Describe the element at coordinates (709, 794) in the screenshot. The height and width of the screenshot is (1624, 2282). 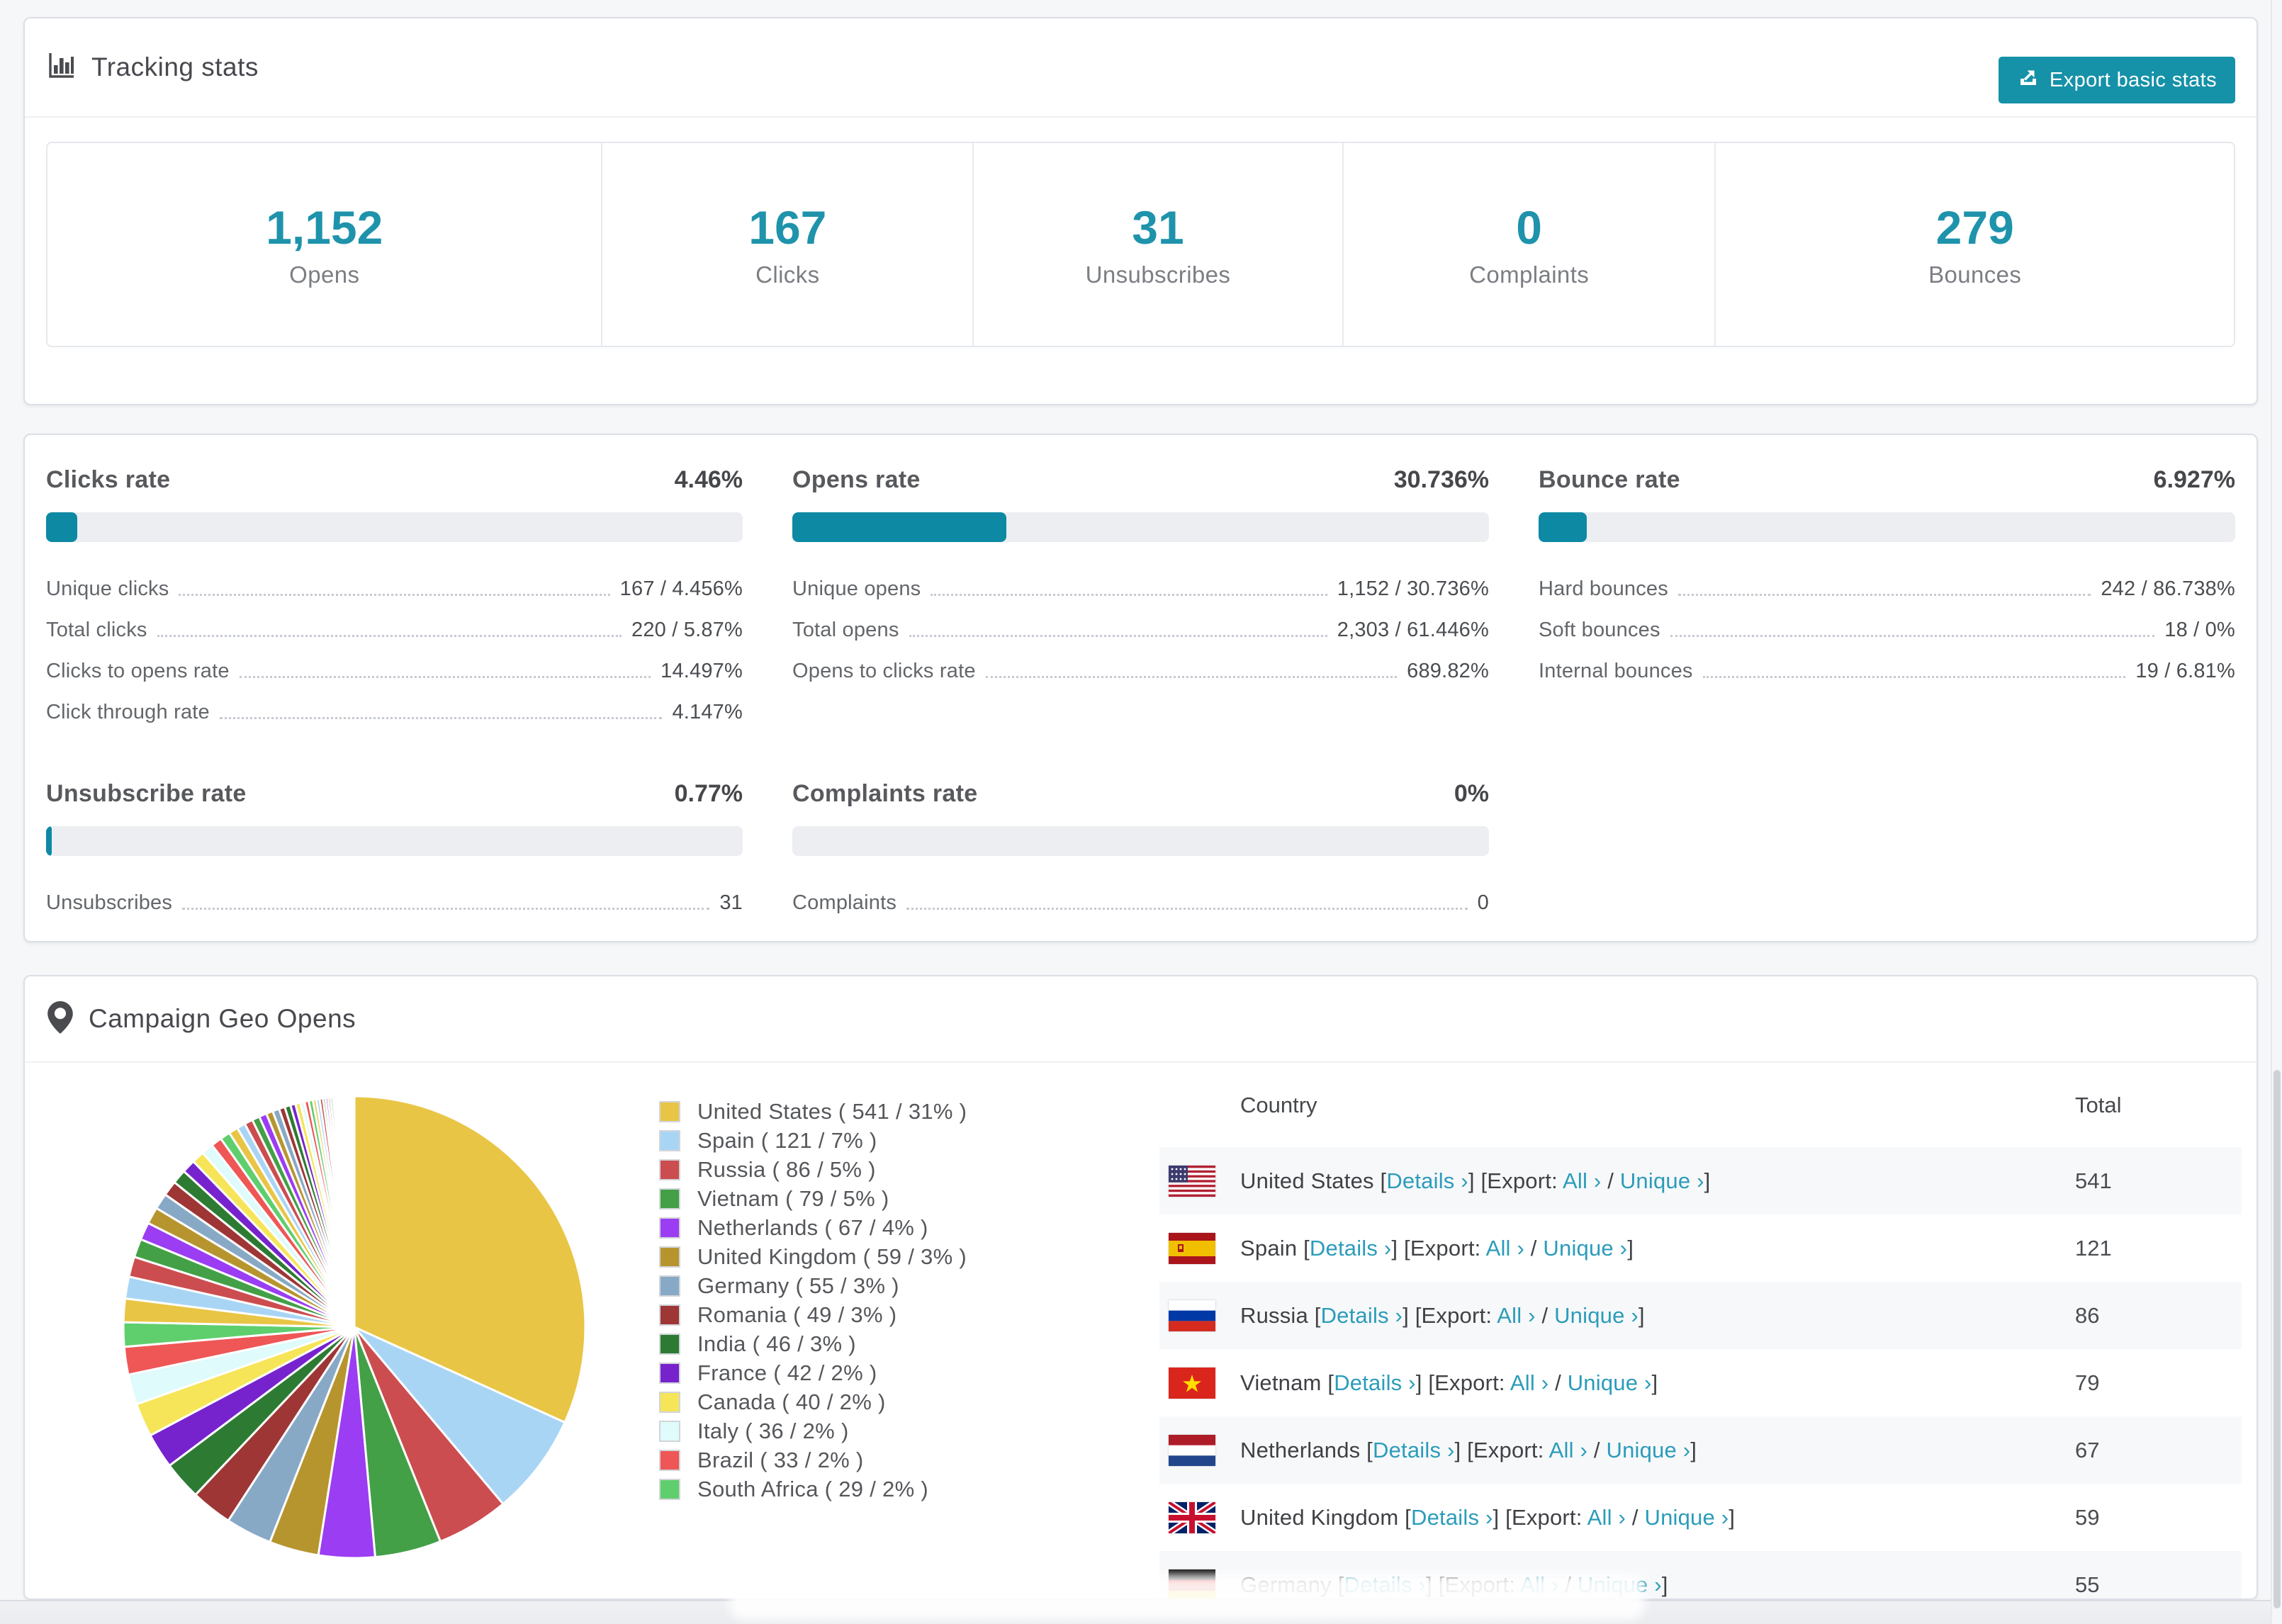
I see `rate-value: 0.77%` at that location.